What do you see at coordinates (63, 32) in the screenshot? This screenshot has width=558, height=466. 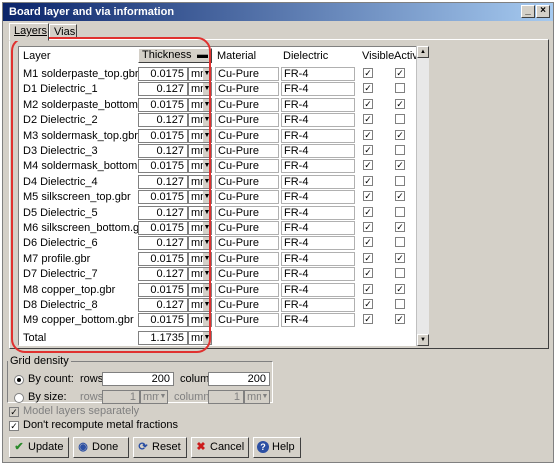 I see `tab-vias: Vias` at bounding box center [63, 32].